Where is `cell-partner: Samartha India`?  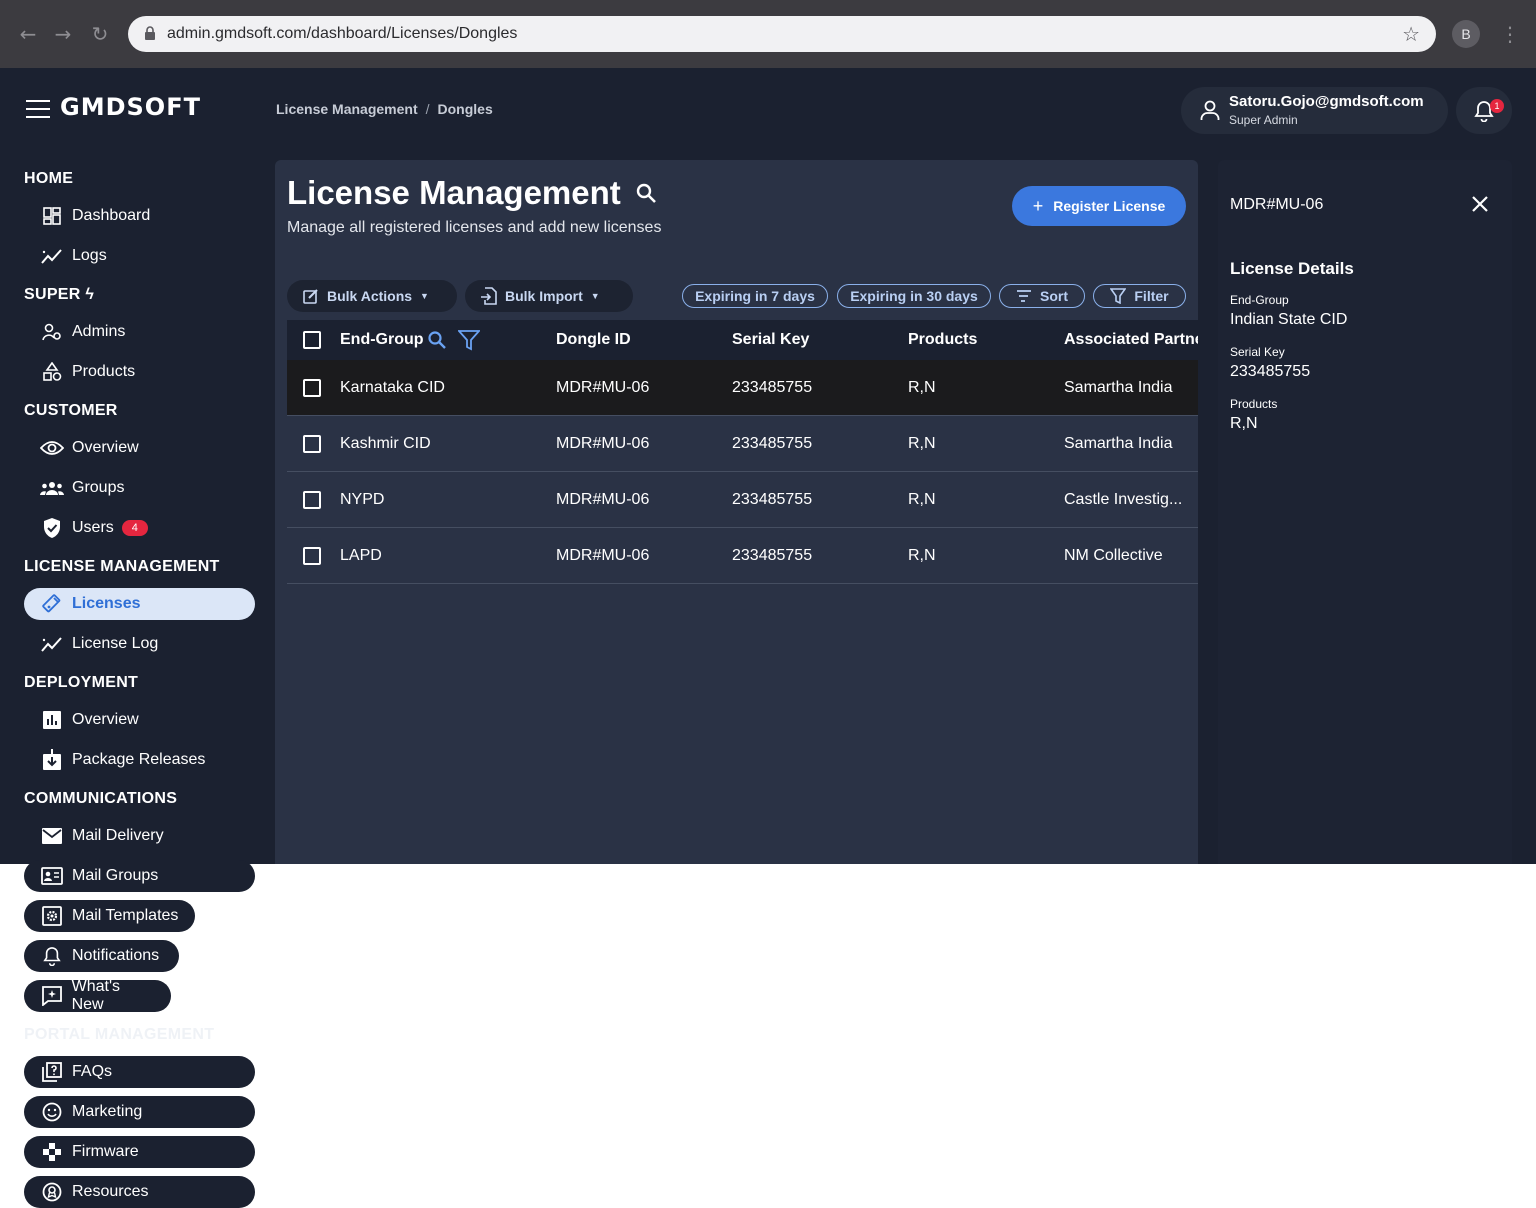 cell-partner: Samartha India is located at coordinates (1118, 443).